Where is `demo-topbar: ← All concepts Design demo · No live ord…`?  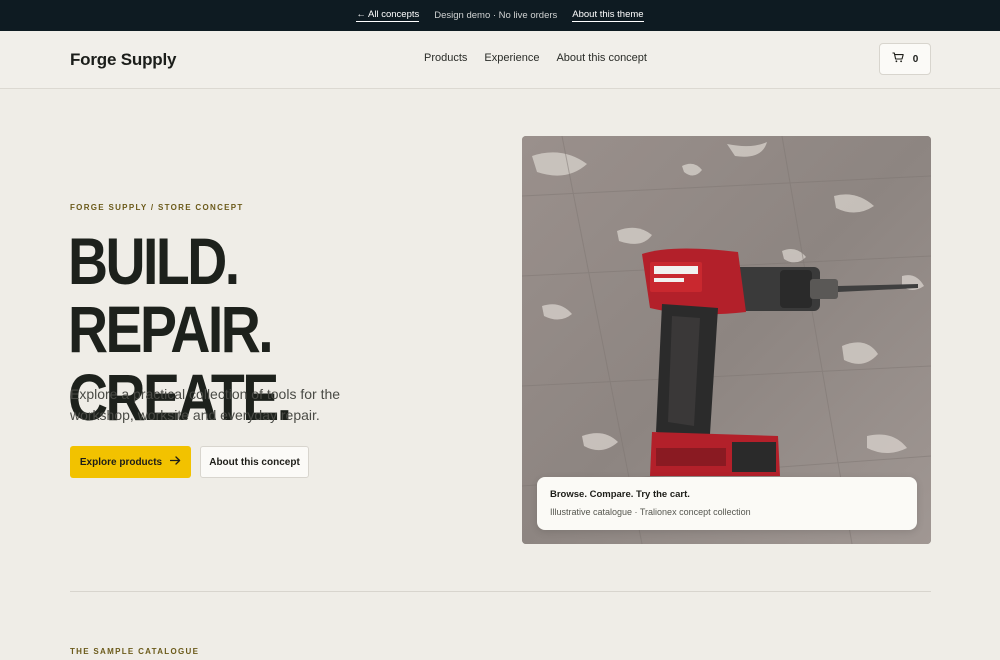
demo-topbar: ← All concepts Design demo · No live ord… is located at coordinates (500, 15).